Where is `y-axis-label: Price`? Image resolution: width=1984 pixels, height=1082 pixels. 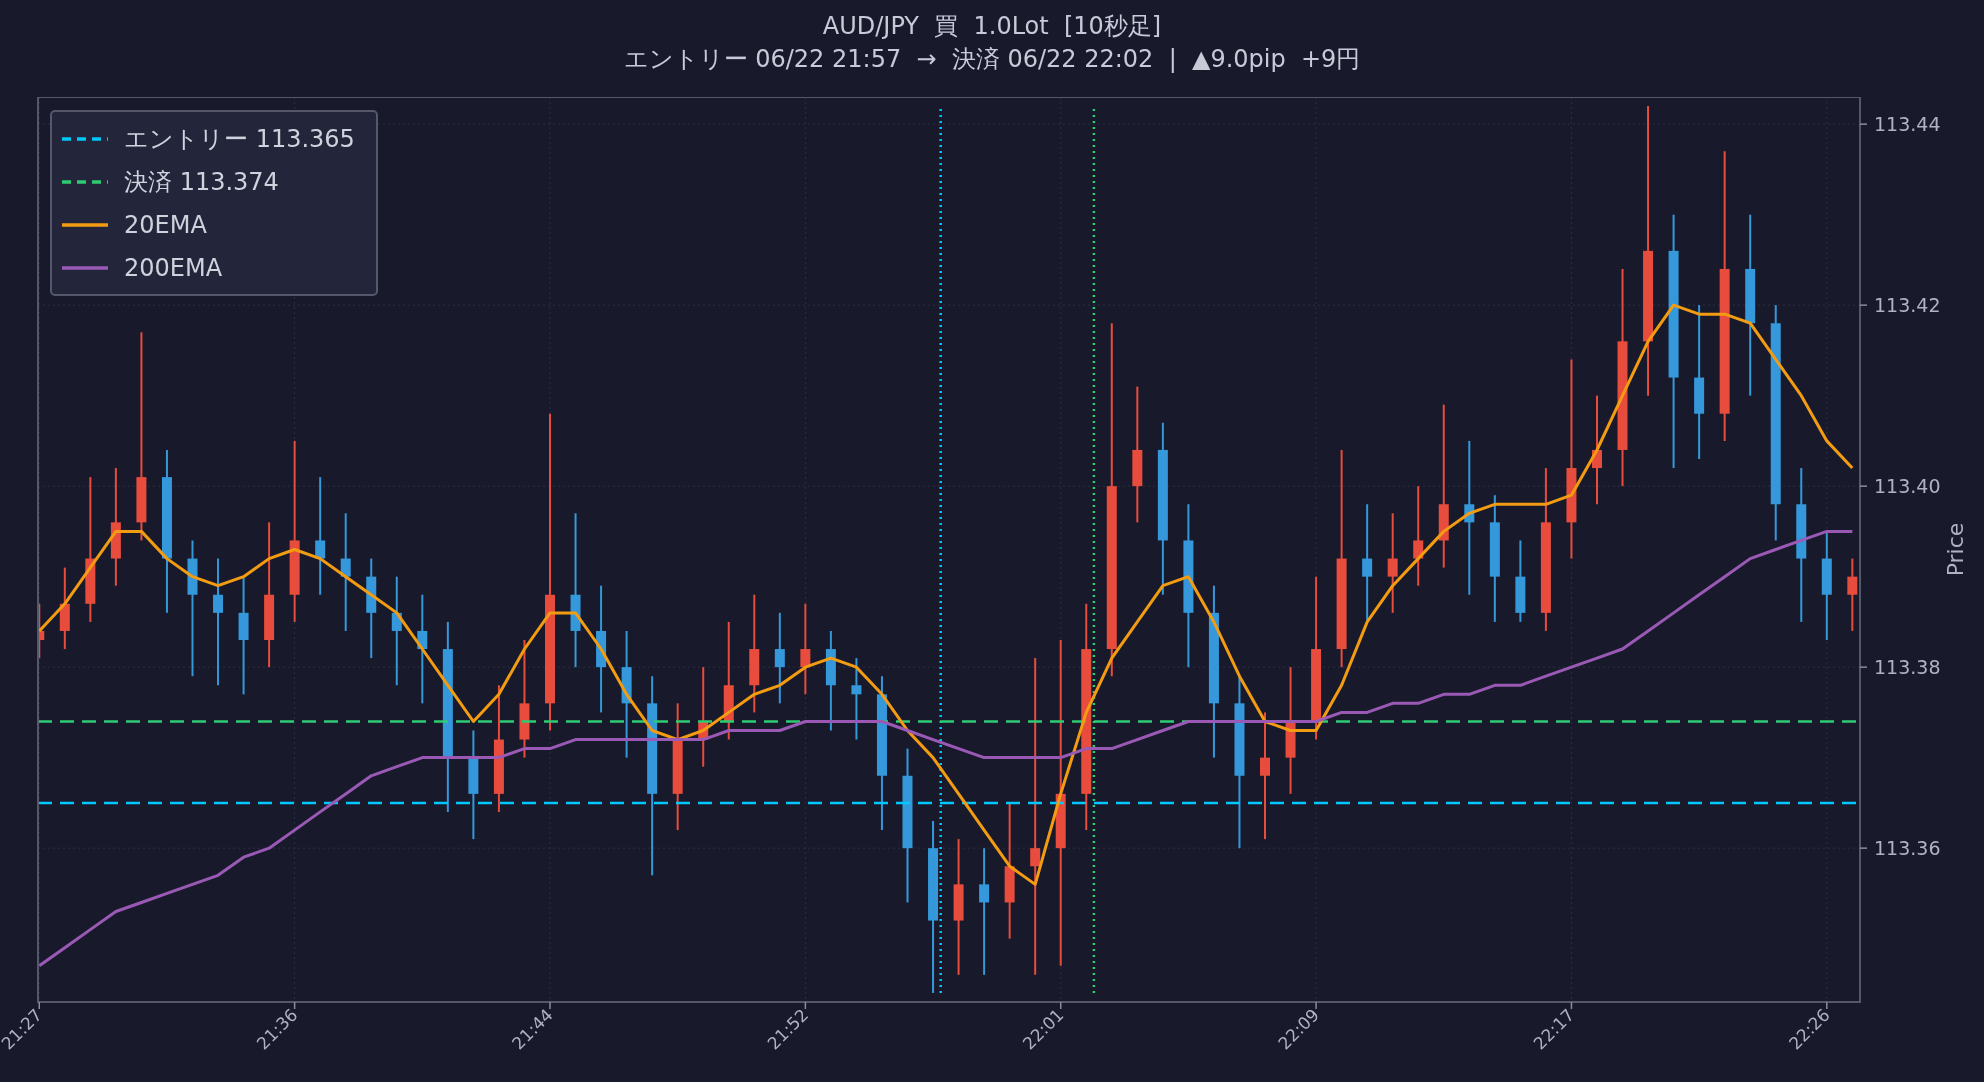
y-axis-label: Price is located at coordinates (1955, 549).